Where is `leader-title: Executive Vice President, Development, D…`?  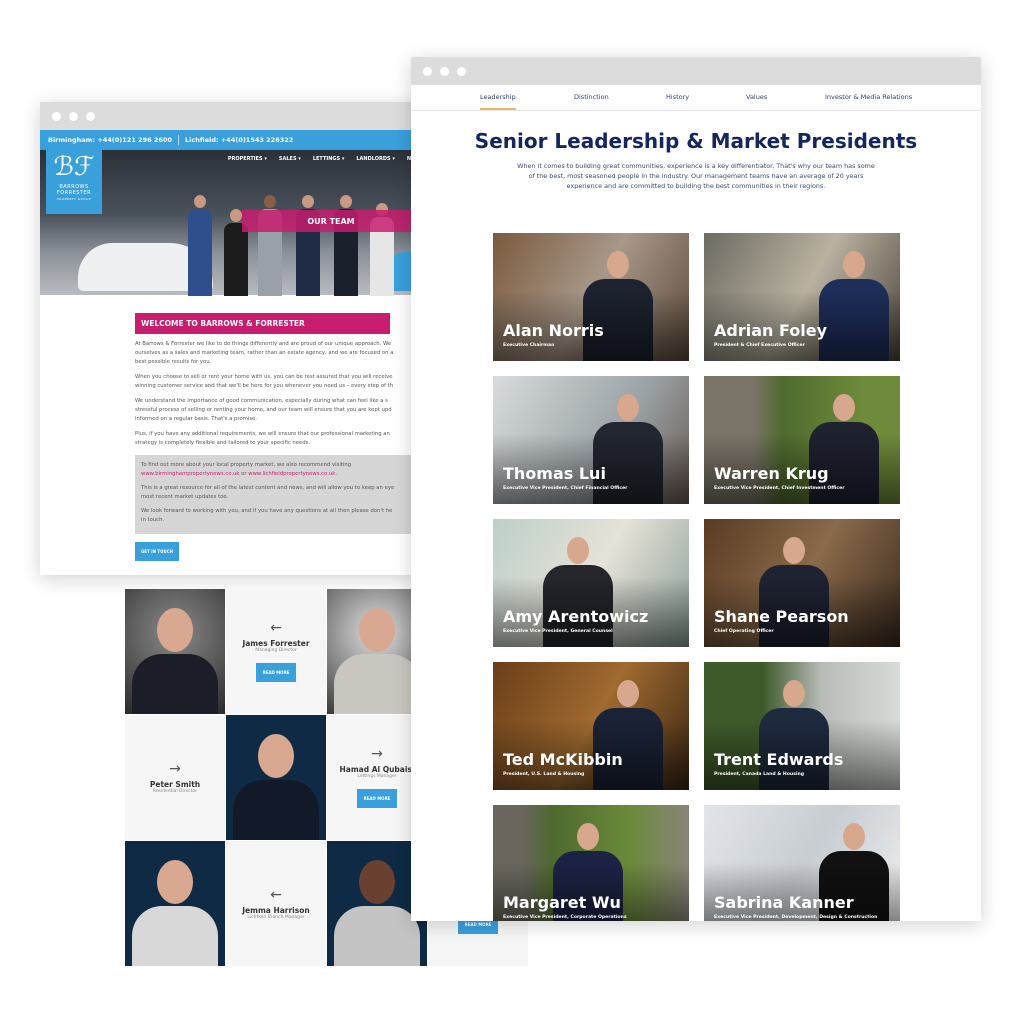
leader-title: Executive Vice President, Development, D… is located at coordinates (796, 917).